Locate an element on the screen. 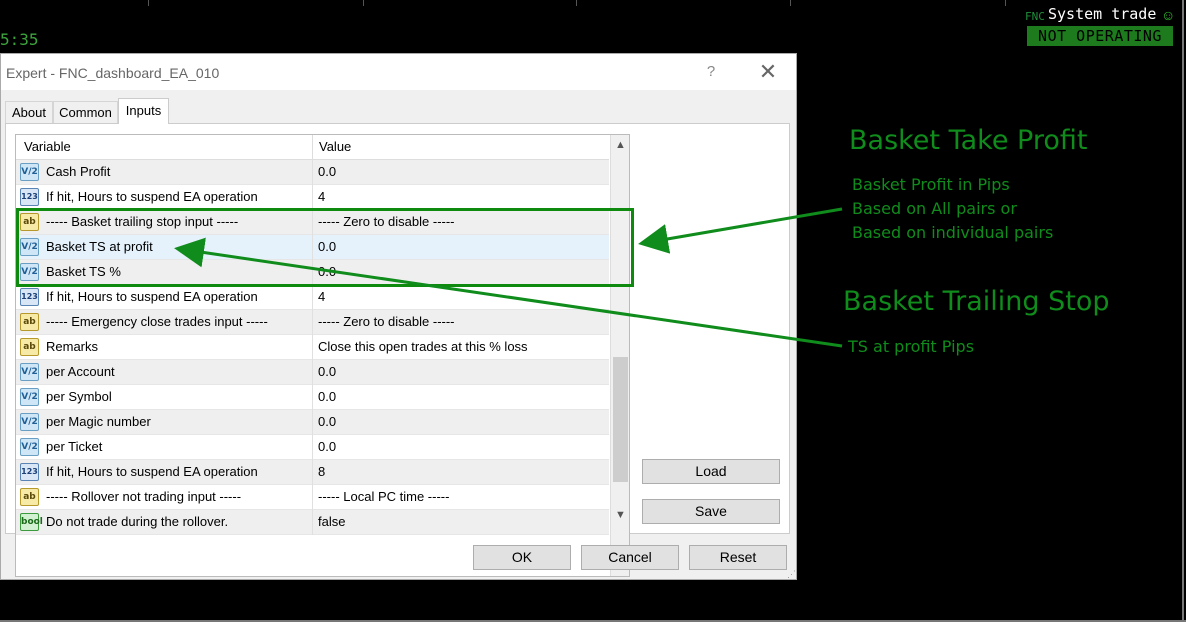  value-cell: false is located at coordinates (331, 521).